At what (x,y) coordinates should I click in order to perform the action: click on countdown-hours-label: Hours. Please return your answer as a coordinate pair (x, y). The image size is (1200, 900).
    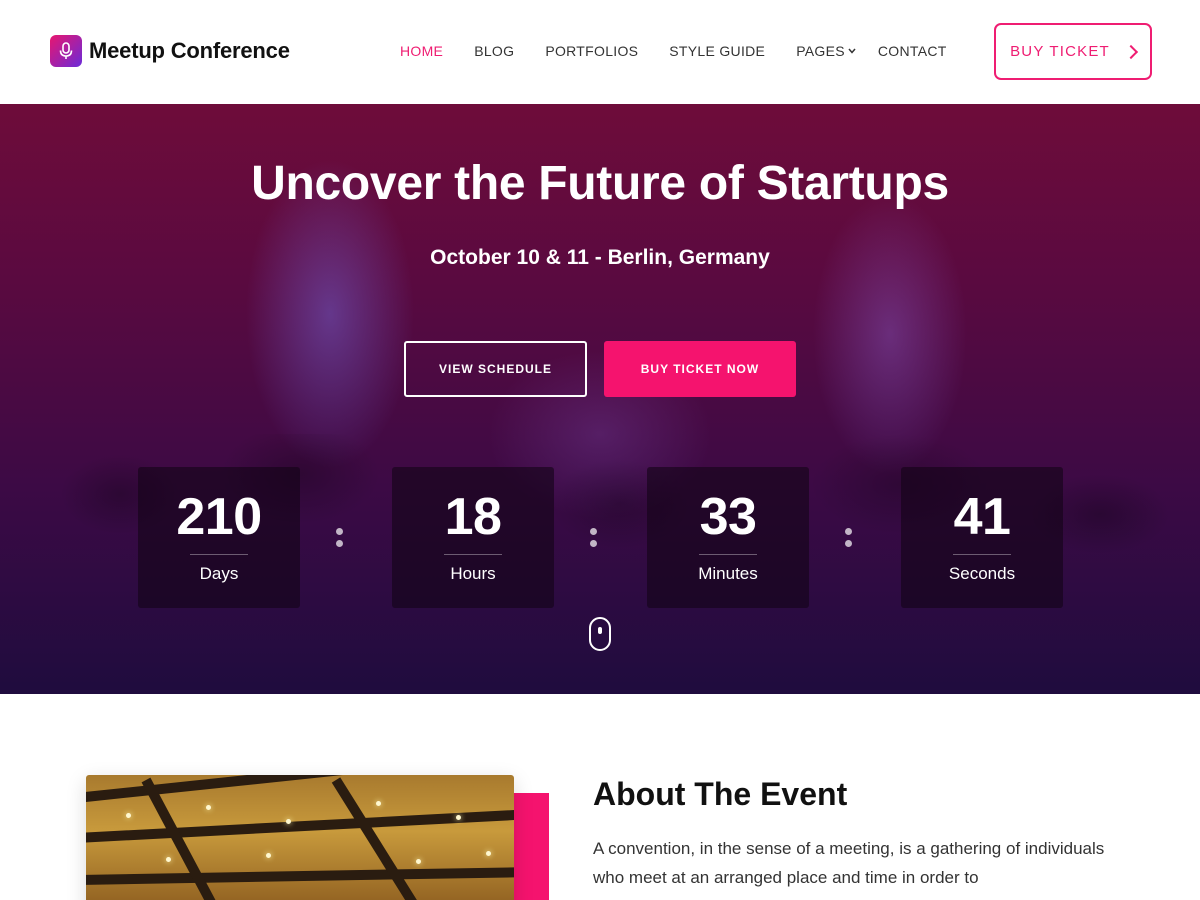
    Looking at the image, I should click on (473, 573).